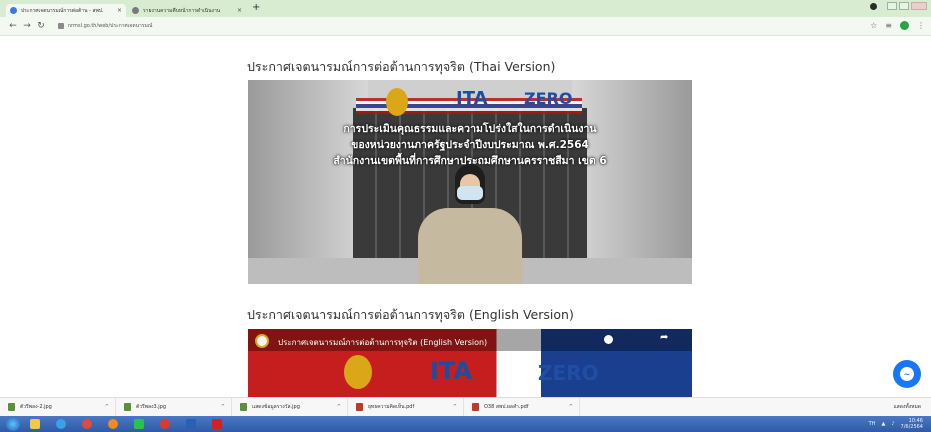 The width and height of the screenshot is (931, 432). Describe the element at coordinates (898, 6) in the screenshot. I see `window-controls` at that location.